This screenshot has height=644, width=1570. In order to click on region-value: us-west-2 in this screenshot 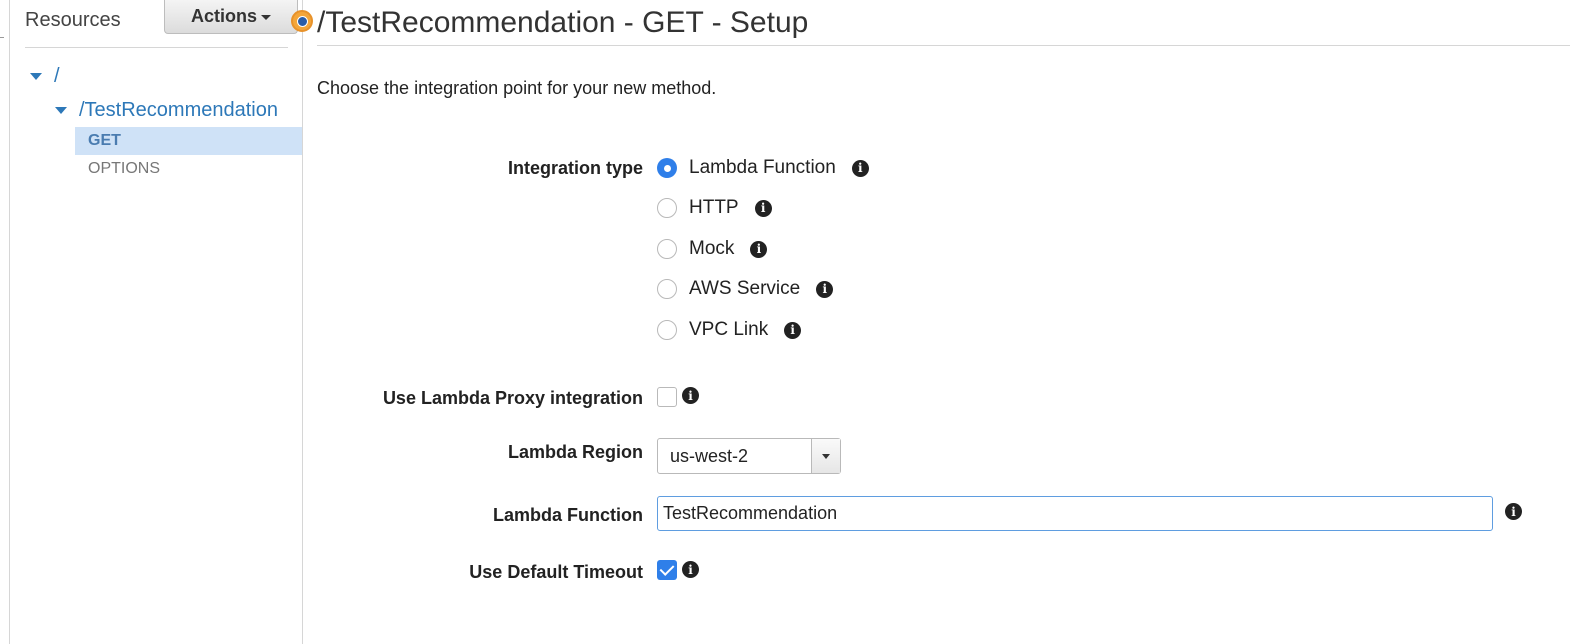, I will do `click(709, 455)`.